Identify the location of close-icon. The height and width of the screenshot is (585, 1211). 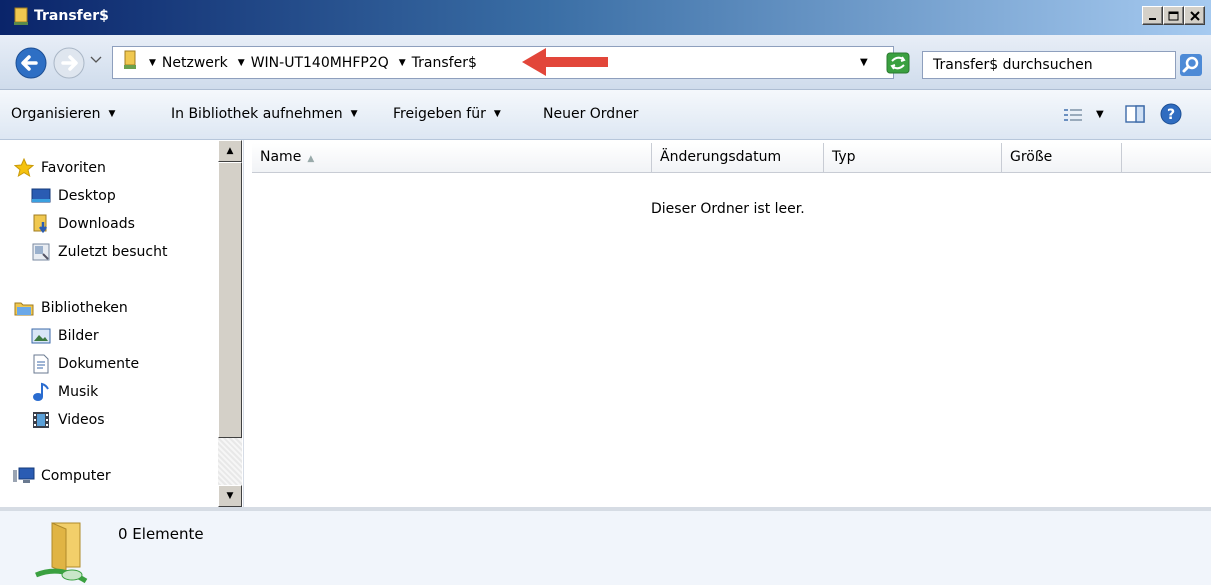
(1194, 15).